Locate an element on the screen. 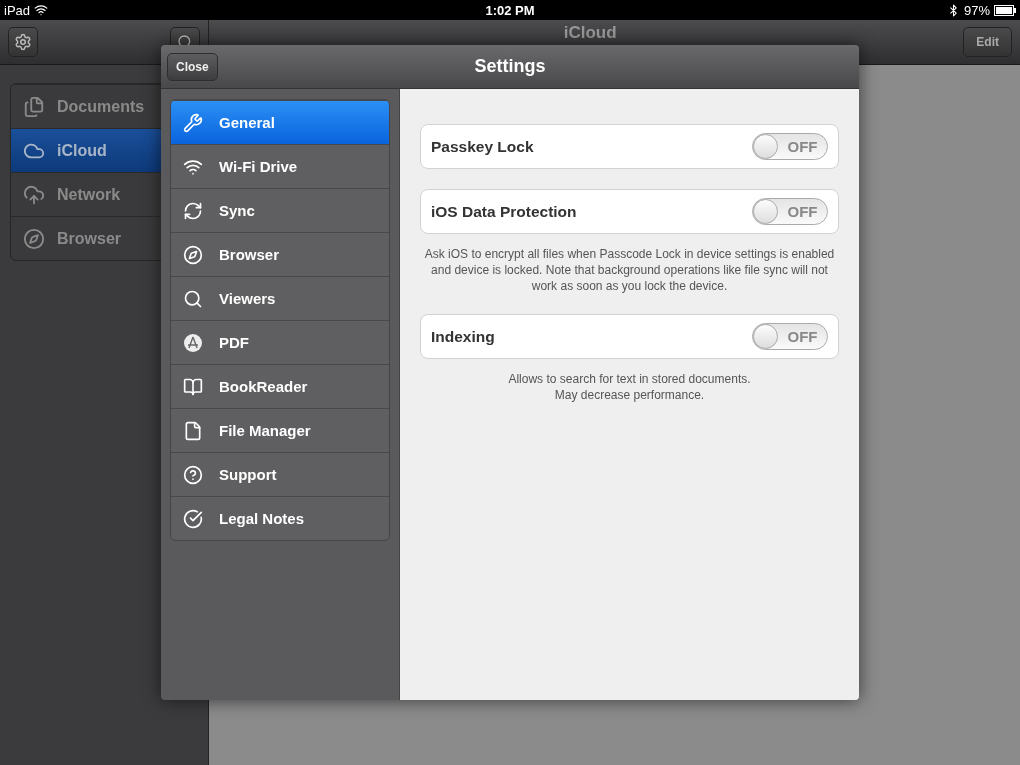 This screenshot has height=765, width=1020. clock: 1:02 PM is located at coordinates (510, 10).